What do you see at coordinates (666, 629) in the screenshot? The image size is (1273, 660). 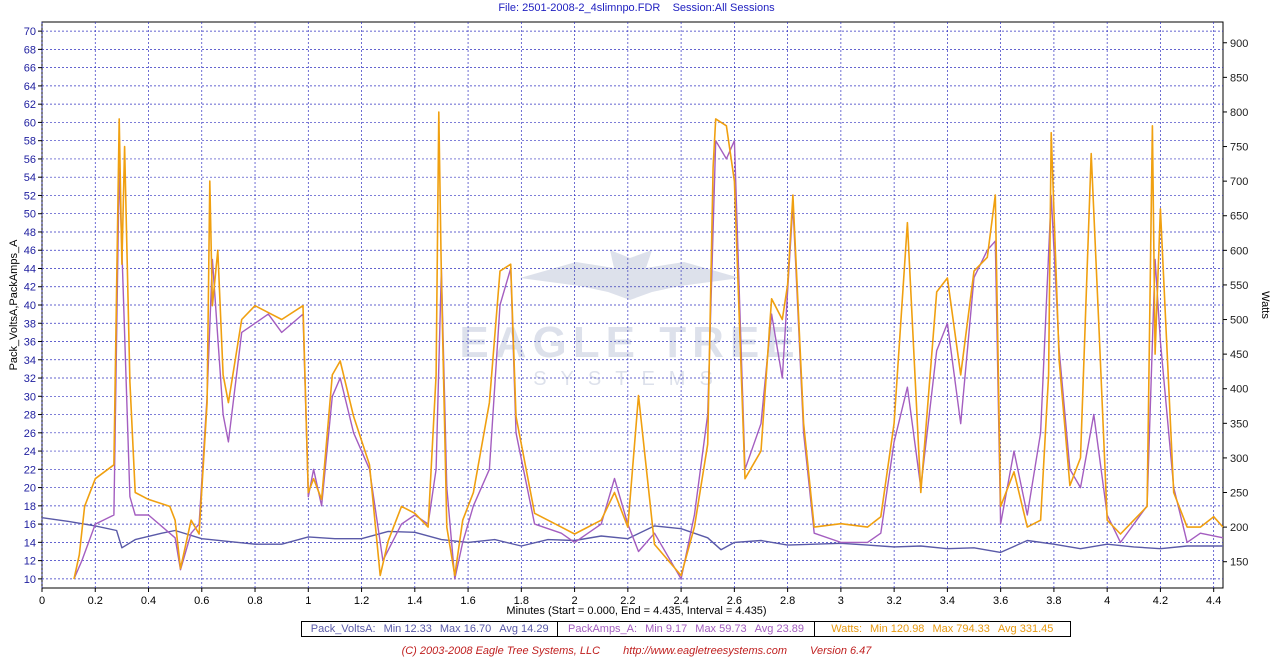 I see `legend-min: Min 9.17` at bounding box center [666, 629].